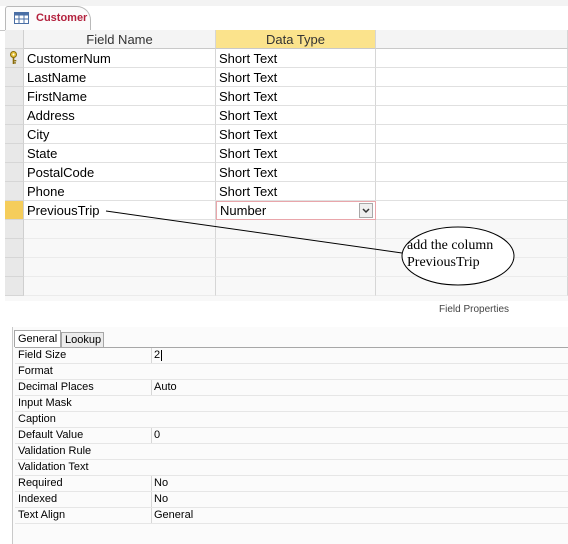 The image size is (568, 544). Describe the element at coordinates (291, 452) in the screenshot. I see `property-row: Validation Rule` at that location.